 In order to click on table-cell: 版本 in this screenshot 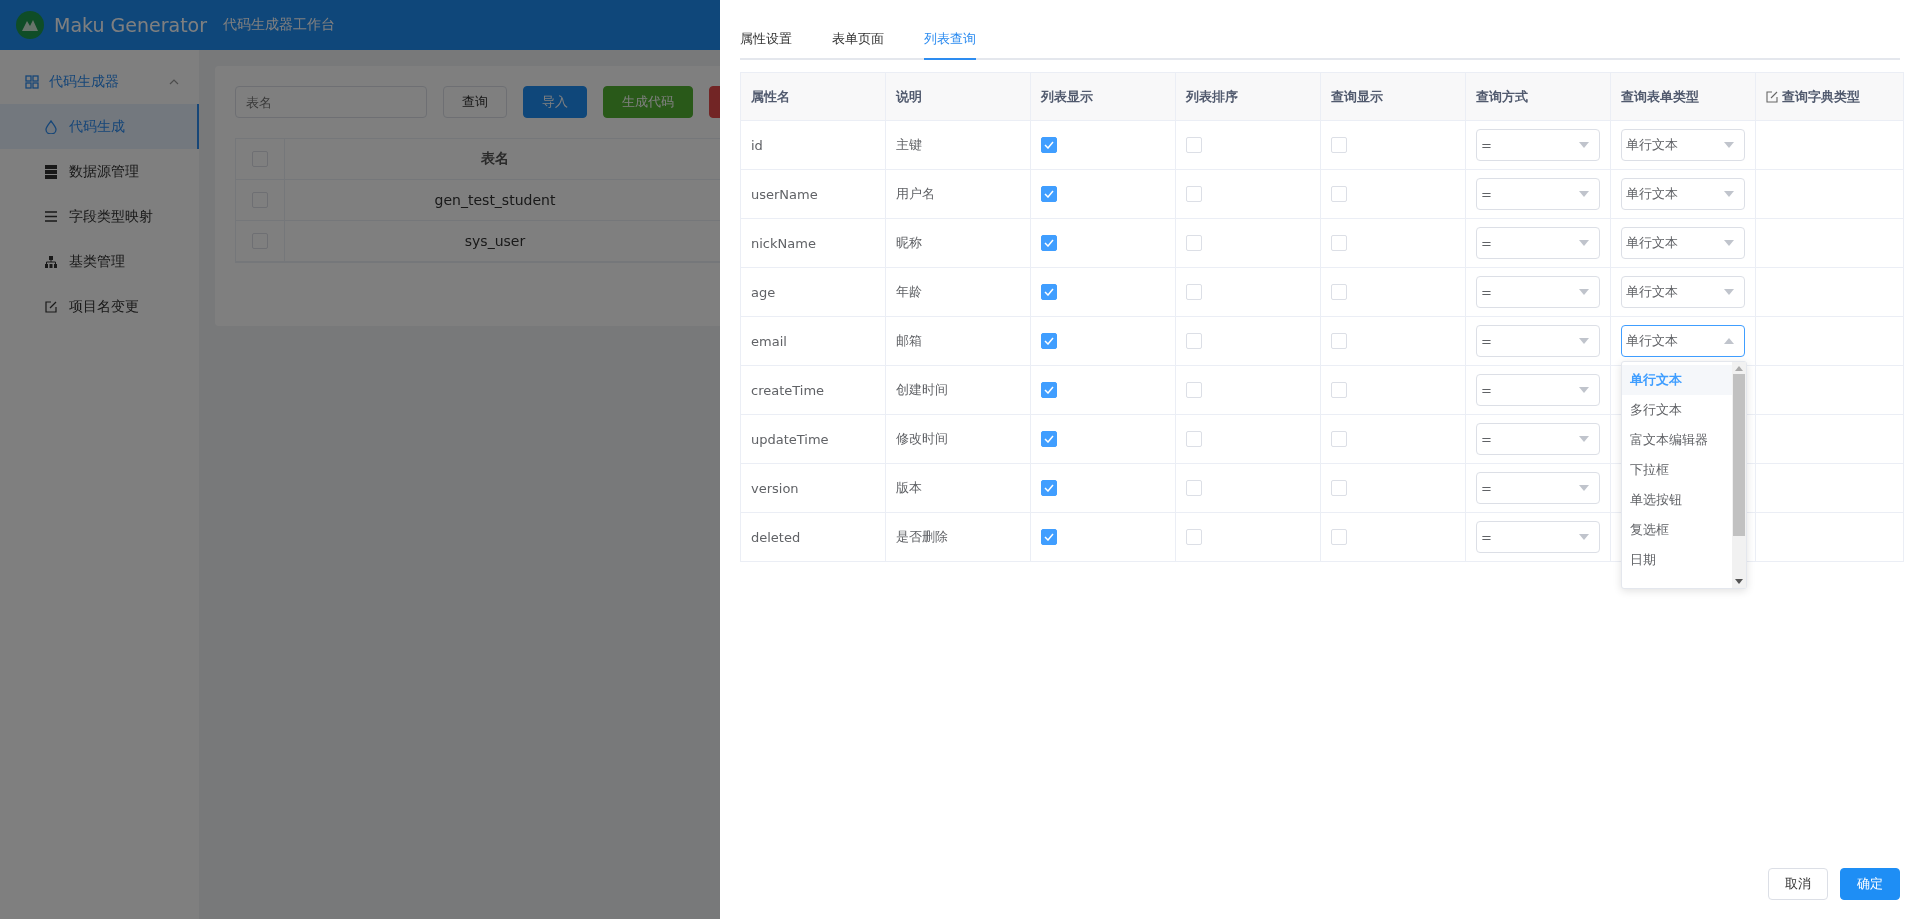, I will do `click(909, 488)`.